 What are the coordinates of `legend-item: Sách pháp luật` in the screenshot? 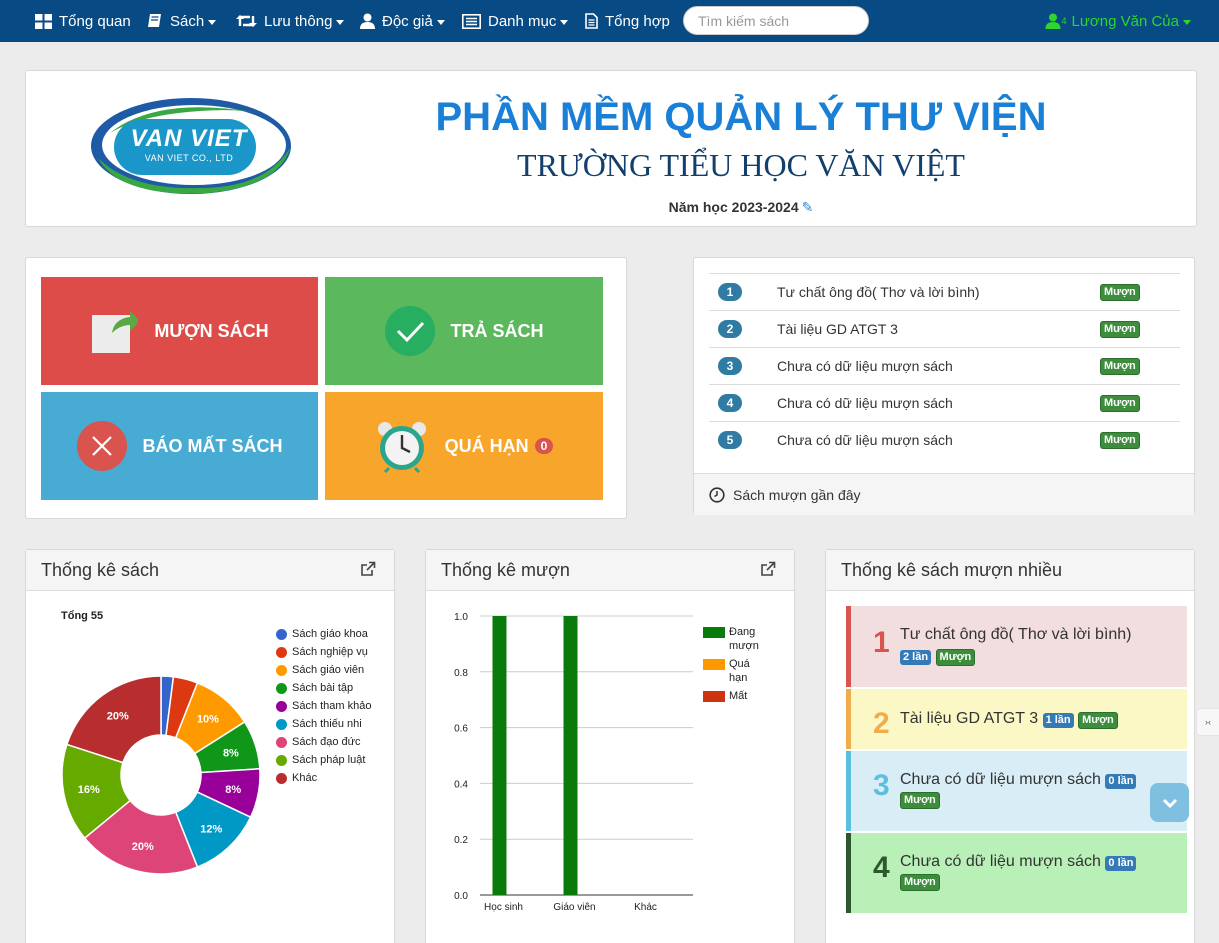 It's located at (324, 760).